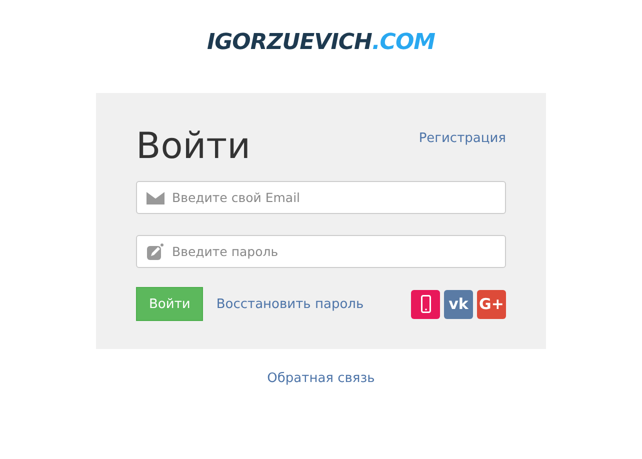 This screenshot has height=459, width=642. What do you see at coordinates (491, 304) in the screenshot?
I see `google-plus-button: G+` at bounding box center [491, 304].